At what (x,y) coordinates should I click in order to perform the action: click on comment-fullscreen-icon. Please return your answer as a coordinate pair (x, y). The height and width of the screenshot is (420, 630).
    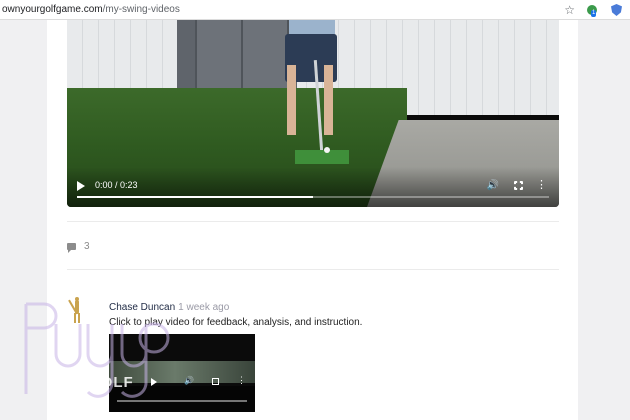
    Looking at the image, I should click on (215, 381).